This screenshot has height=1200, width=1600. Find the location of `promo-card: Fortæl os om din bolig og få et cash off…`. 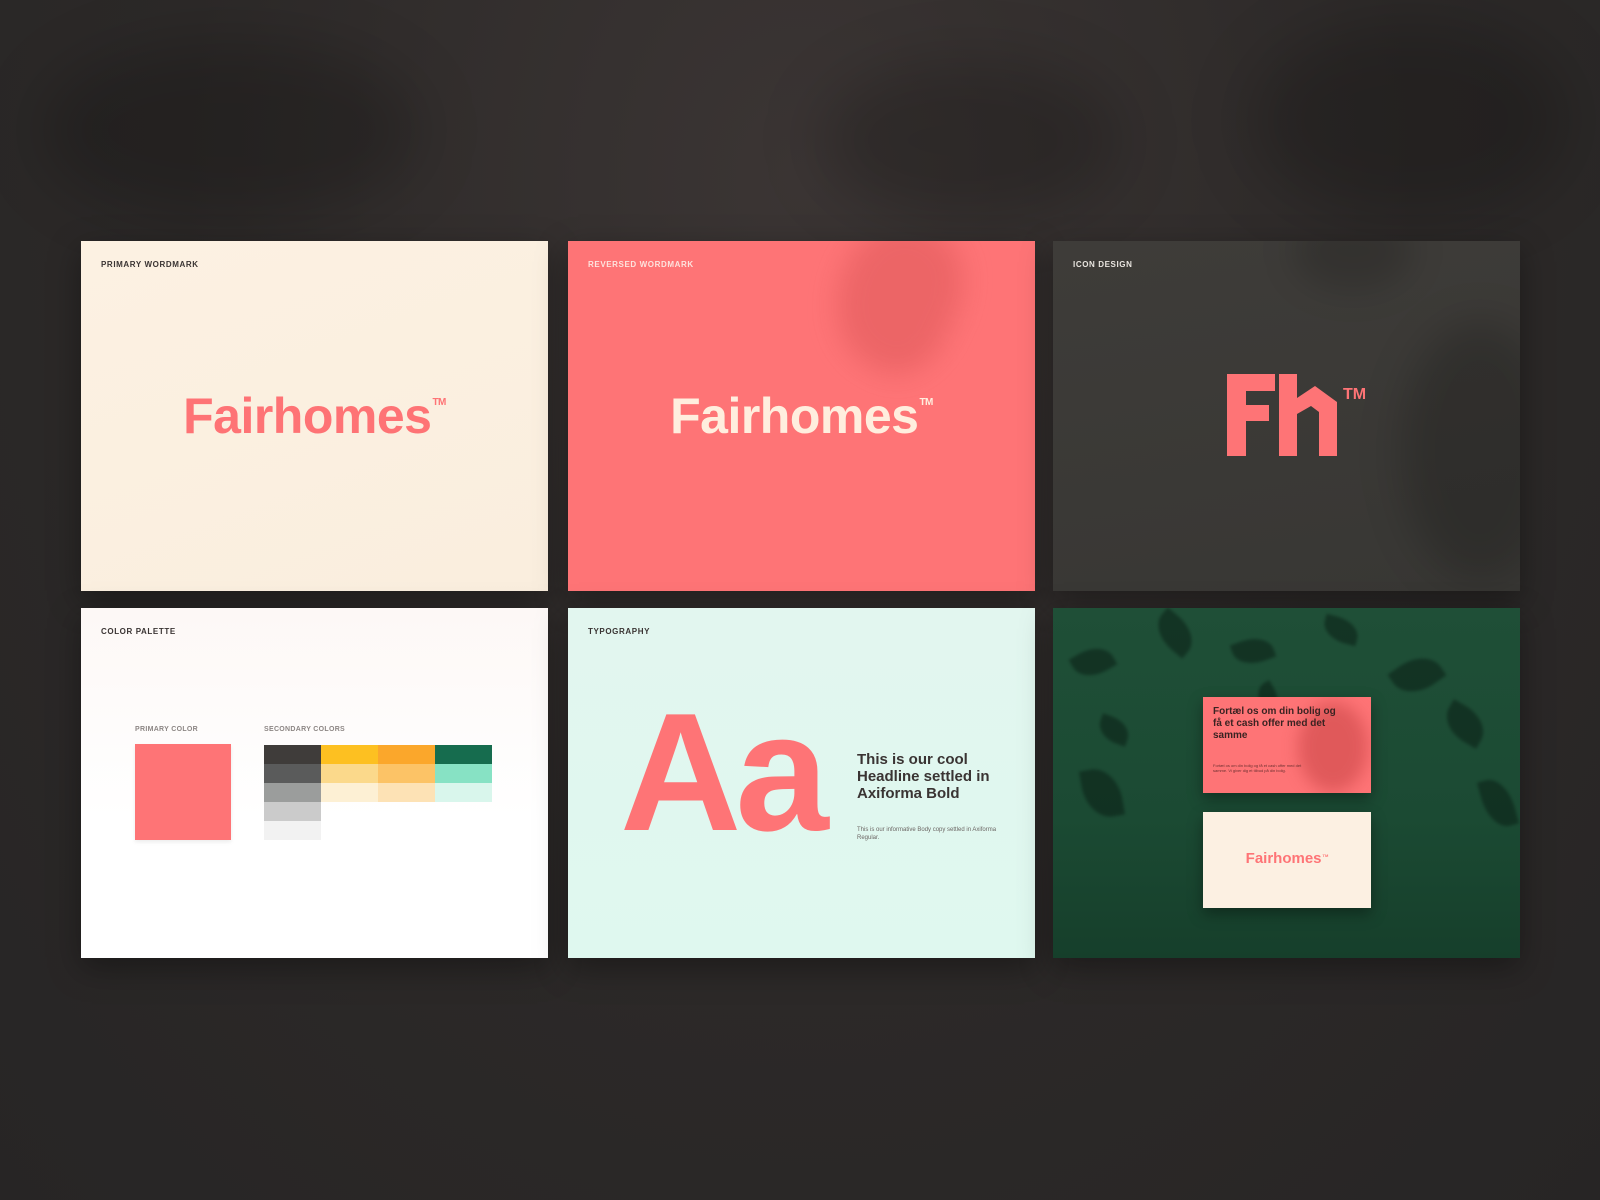

promo-card: Fortæl os om din bolig og få et cash off… is located at coordinates (1287, 745).